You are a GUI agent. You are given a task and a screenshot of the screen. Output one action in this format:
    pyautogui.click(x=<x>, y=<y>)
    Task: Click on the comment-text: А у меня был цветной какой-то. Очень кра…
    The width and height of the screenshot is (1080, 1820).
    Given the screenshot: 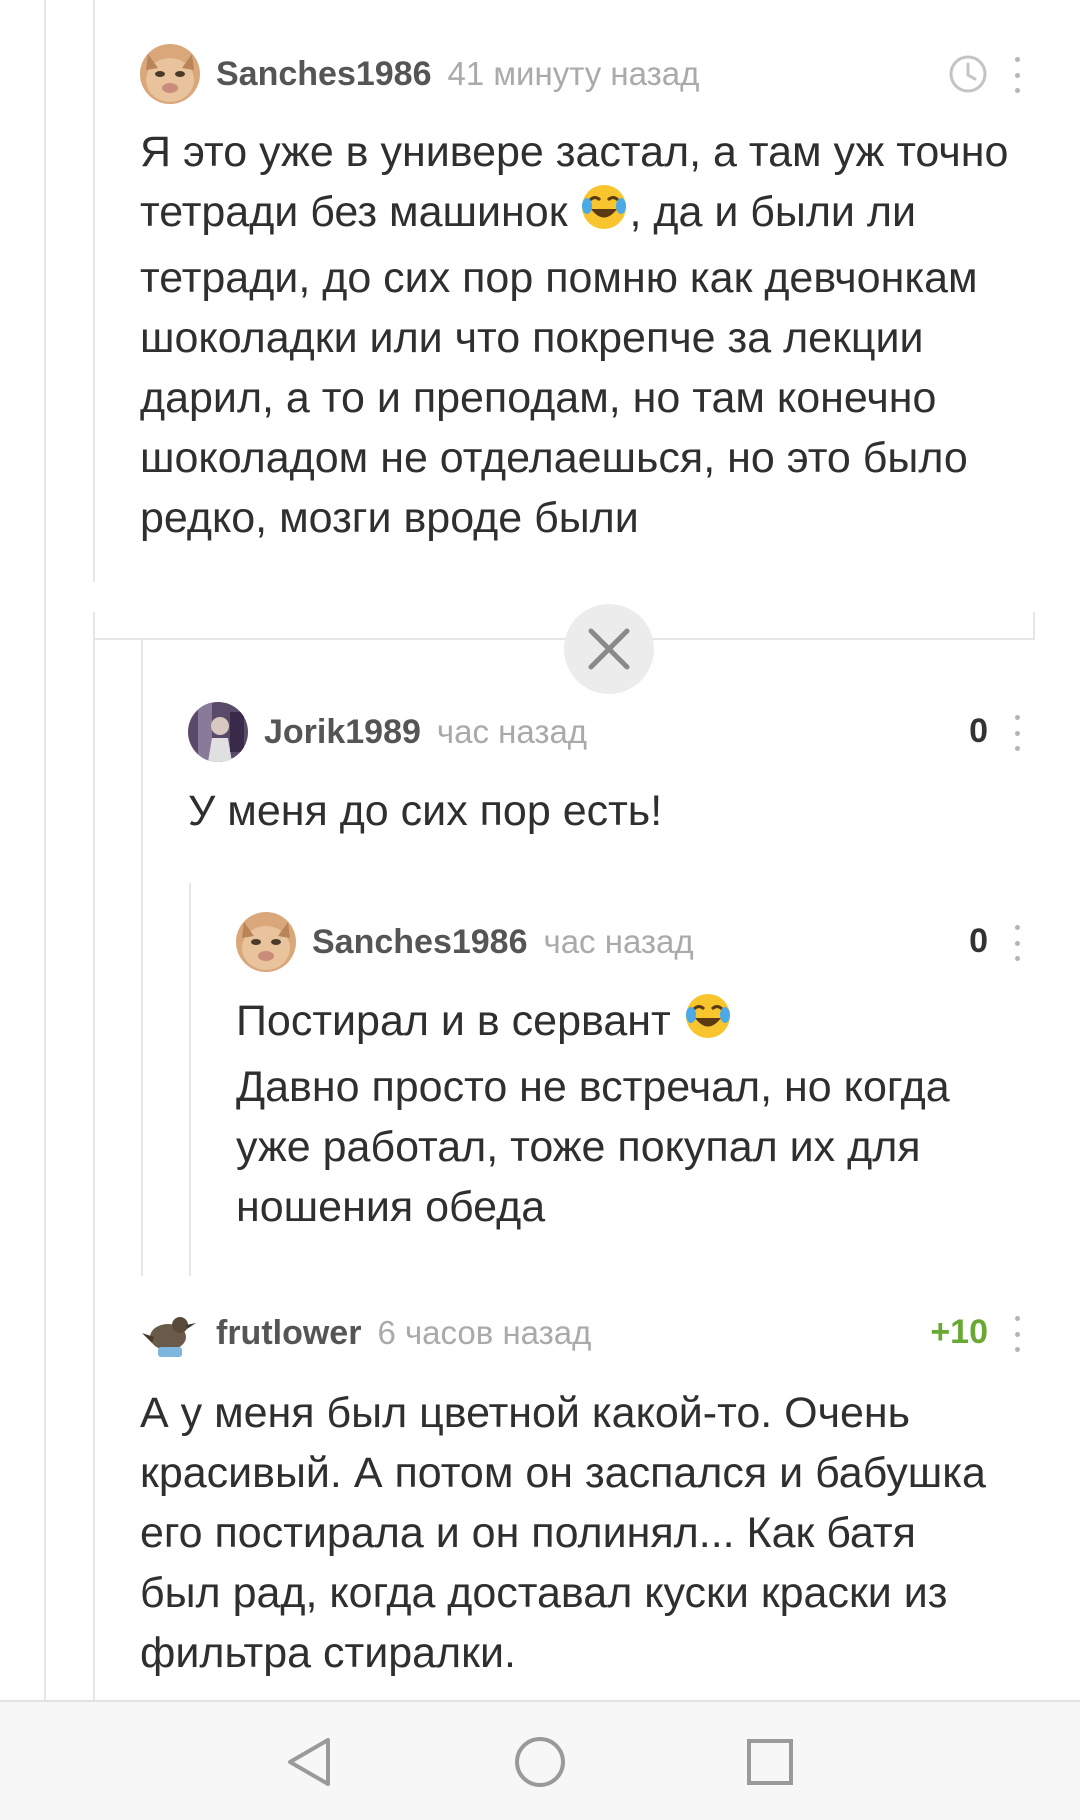 What is the action you would take?
    pyautogui.click(x=563, y=1533)
    